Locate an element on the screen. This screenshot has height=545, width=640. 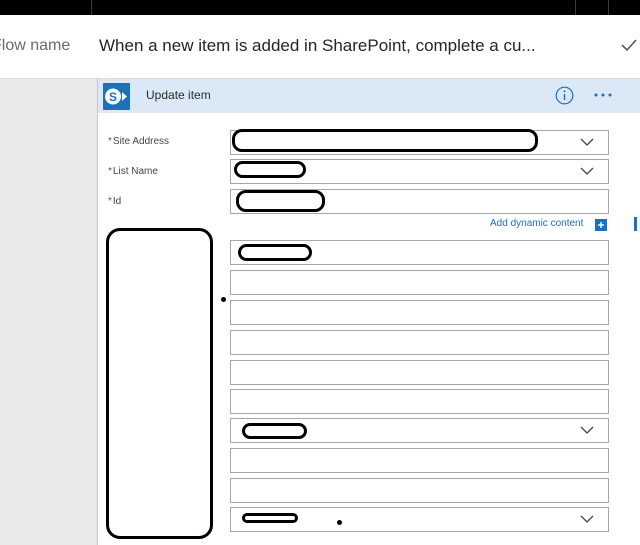
list-name-label-text: List Name is located at coordinates (135, 171).